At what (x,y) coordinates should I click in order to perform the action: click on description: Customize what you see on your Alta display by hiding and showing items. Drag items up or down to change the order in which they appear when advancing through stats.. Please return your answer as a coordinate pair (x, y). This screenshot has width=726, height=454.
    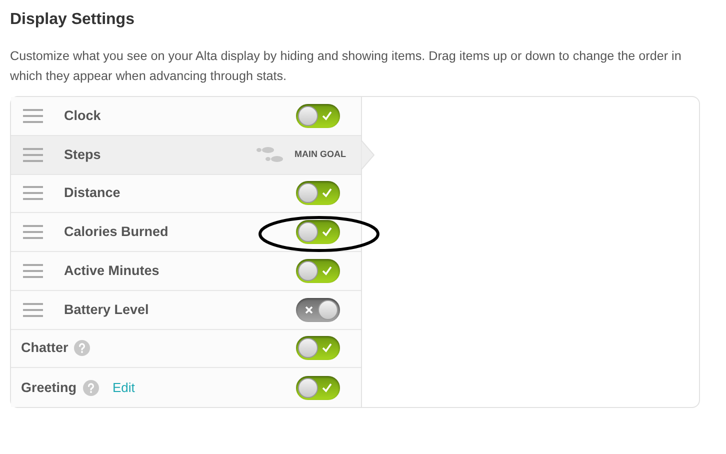
    Looking at the image, I should click on (346, 66).